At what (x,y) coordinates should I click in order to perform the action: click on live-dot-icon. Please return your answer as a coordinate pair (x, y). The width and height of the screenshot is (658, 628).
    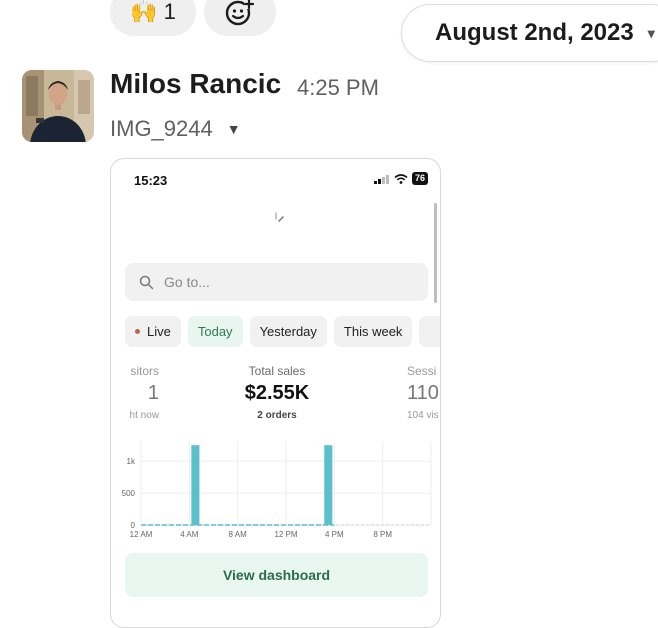
    Looking at the image, I should click on (137, 331).